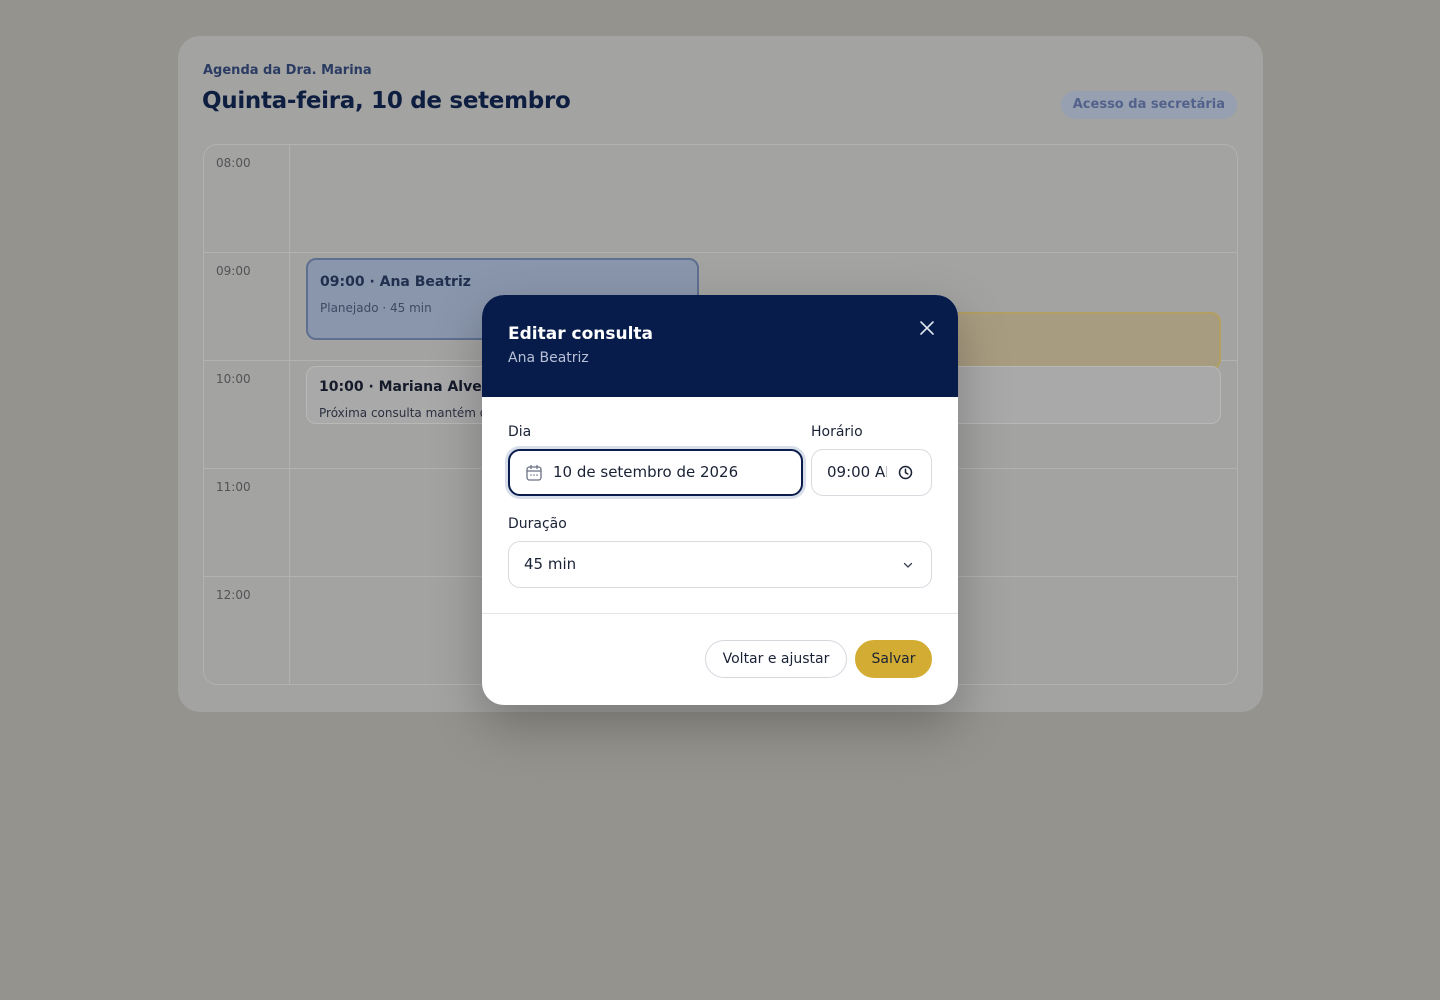  Describe the element at coordinates (905, 472) in the screenshot. I see `clock-icon` at that location.